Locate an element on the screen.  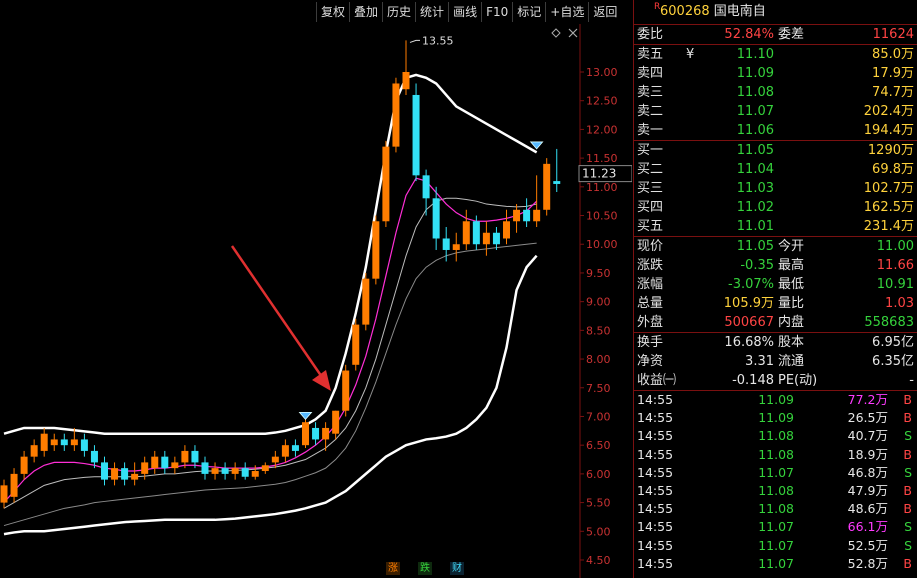
level-price: 11.05 is located at coordinates (755, 150).